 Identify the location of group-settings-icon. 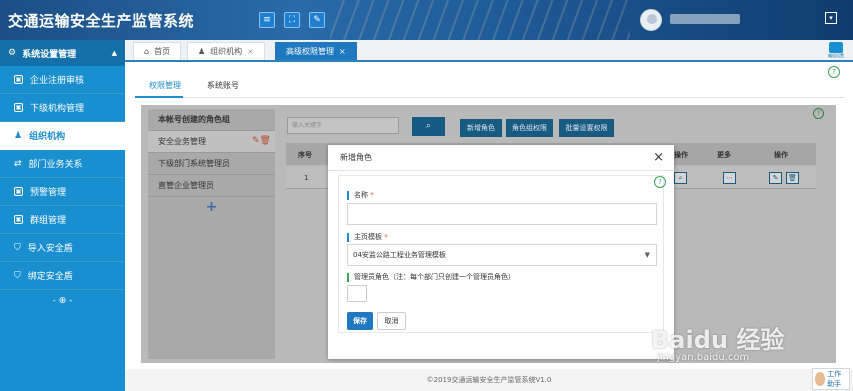
(836, 47).